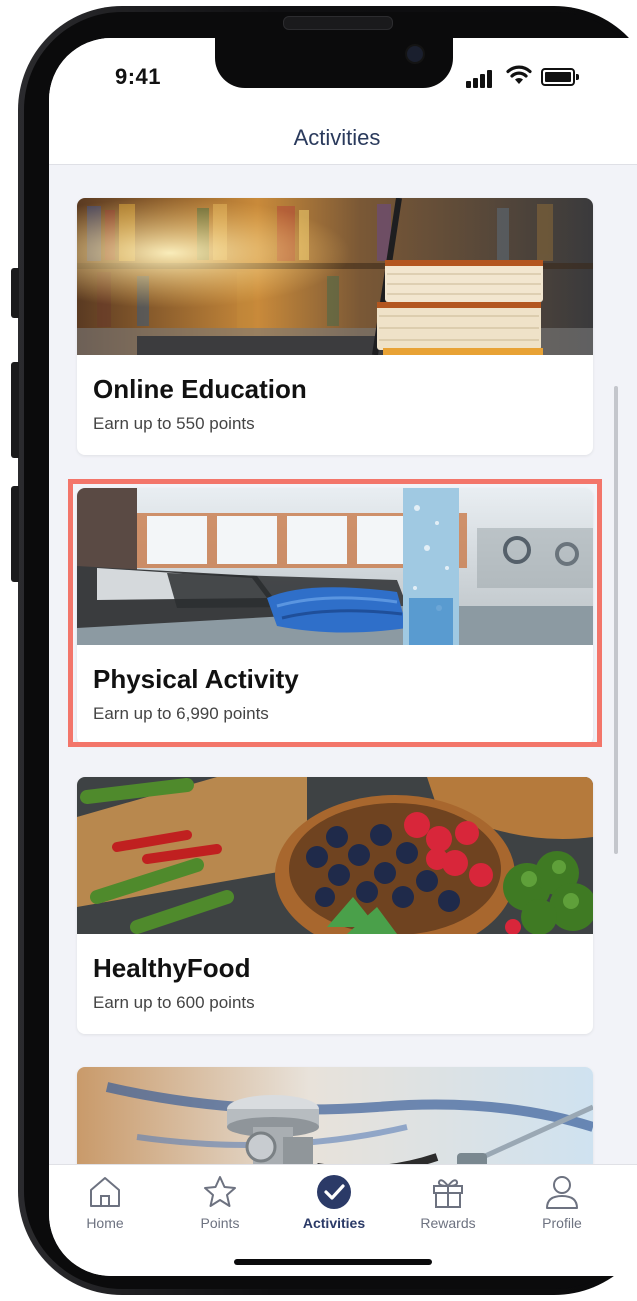  I want to click on activity-card-medical, so click(335, 1116).